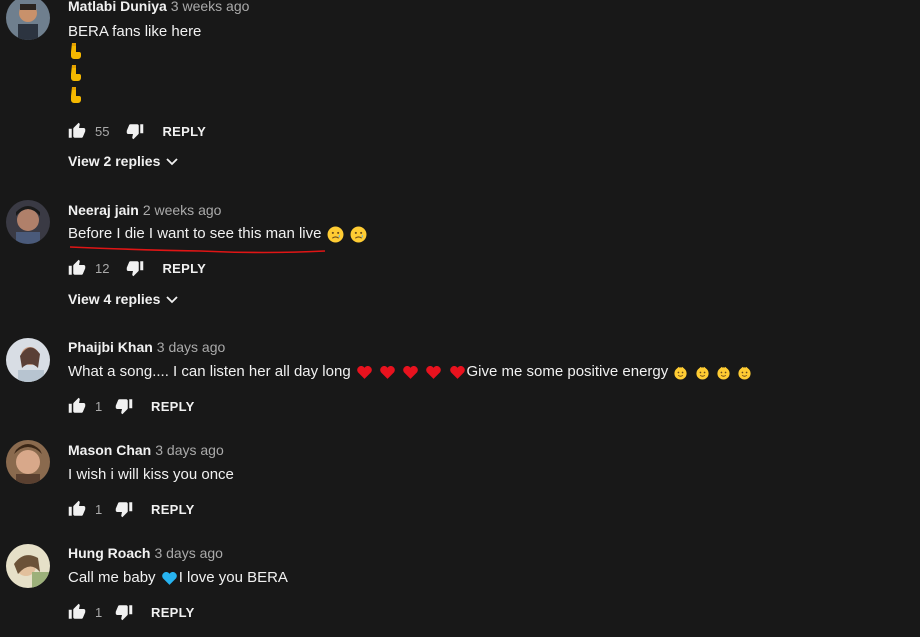  Describe the element at coordinates (197, 250) in the screenshot. I see `red-underline-annotation` at that location.